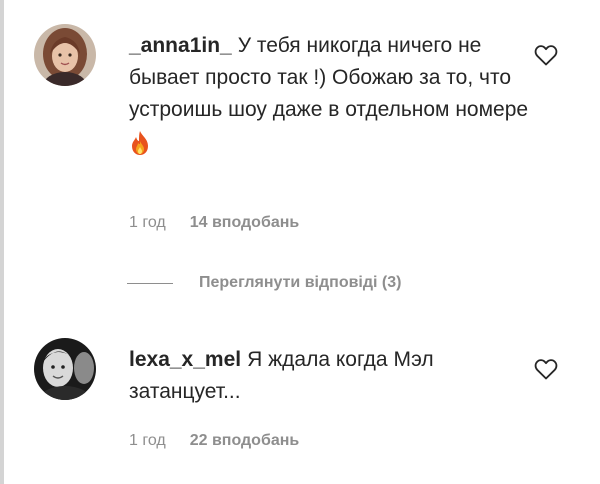 The height and width of the screenshot is (484, 600). I want to click on fire-emoji-icon, so click(140, 143).